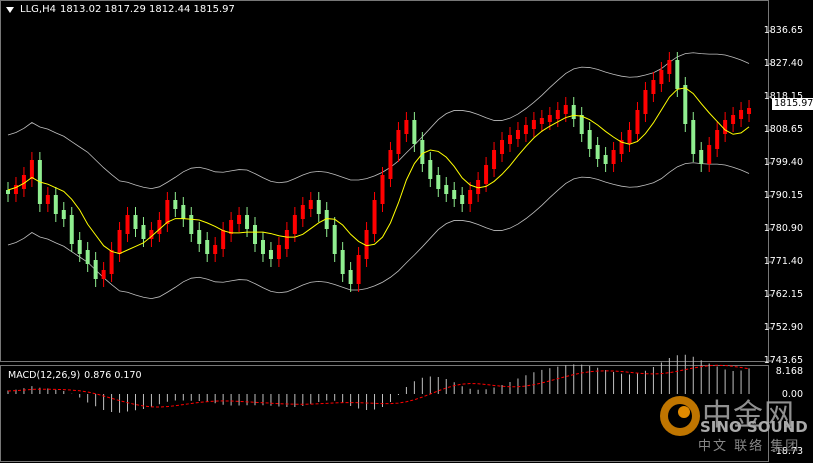 Image resolution: width=813 pixels, height=463 pixels. What do you see at coordinates (792, 104) in the screenshot?
I see `current-price-tag: 1815.97` at bounding box center [792, 104].